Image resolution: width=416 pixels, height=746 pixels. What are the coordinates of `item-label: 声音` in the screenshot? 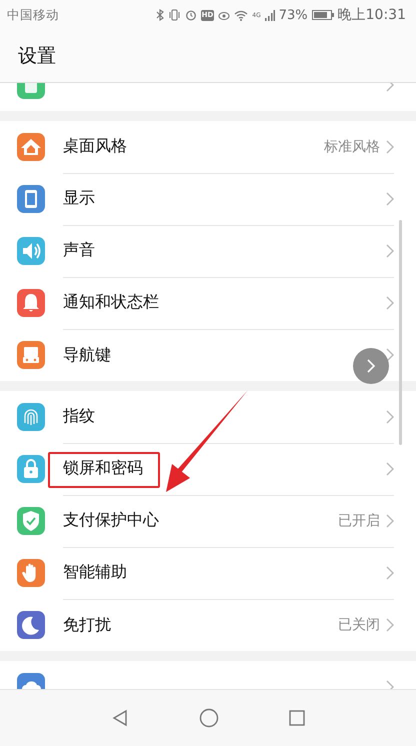 It's located at (79, 250).